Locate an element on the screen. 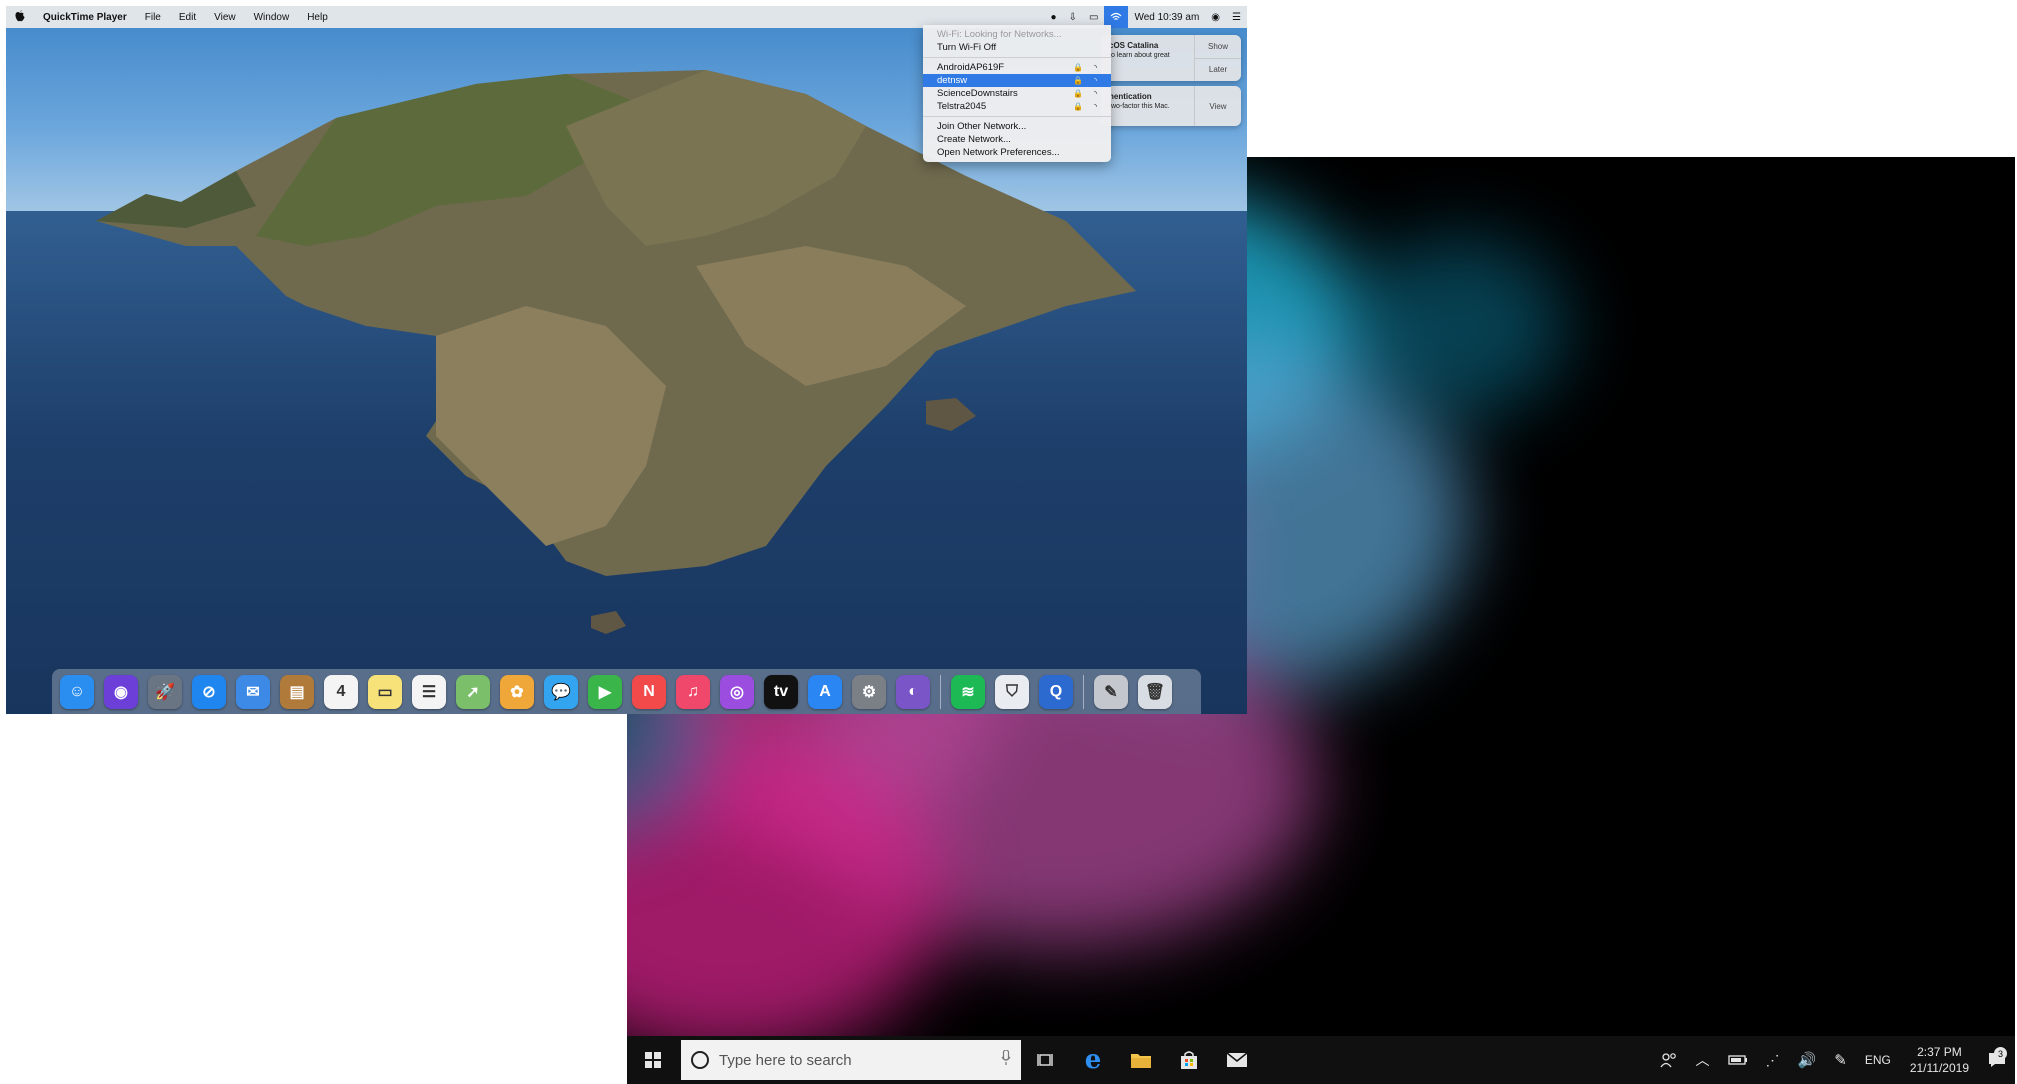 The width and height of the screenshot is (2017, 1084). taskbar-edge-button: e is located at coordinates (1093, 1060).